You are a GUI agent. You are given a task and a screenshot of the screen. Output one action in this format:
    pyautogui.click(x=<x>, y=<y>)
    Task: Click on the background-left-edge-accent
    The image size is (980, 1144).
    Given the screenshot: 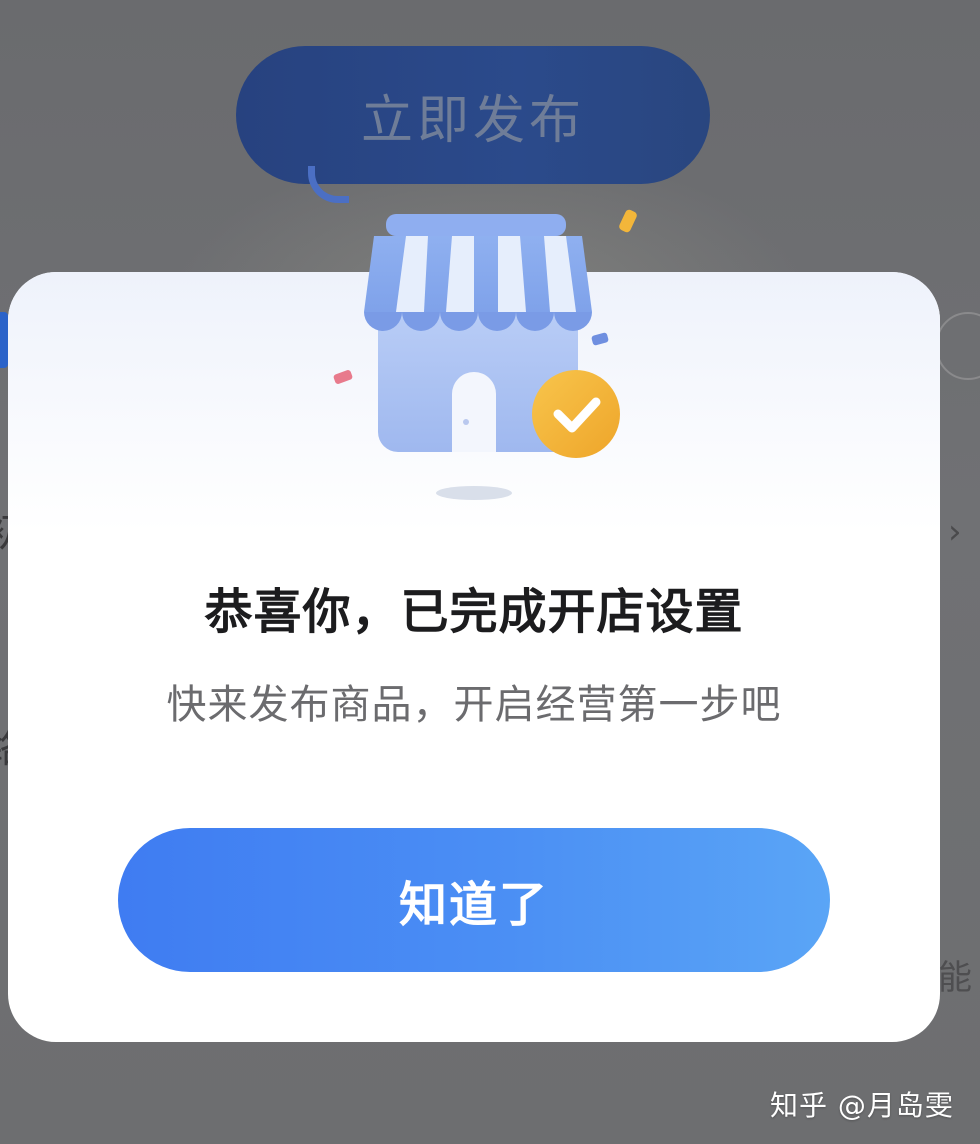 What is the action you would take?
    pyautogui.click(x=4, y=340)
    